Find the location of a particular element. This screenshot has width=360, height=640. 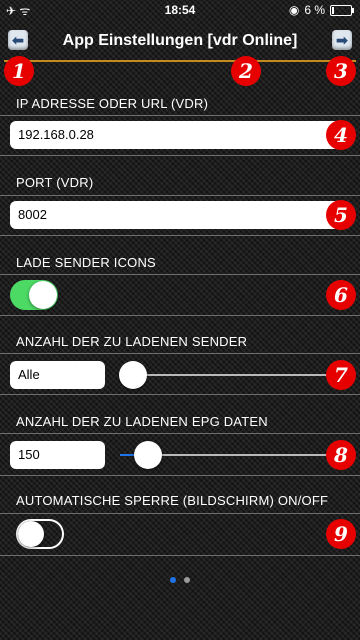

arrow-right-icon: ➡ is located at coordinates (342, 40).